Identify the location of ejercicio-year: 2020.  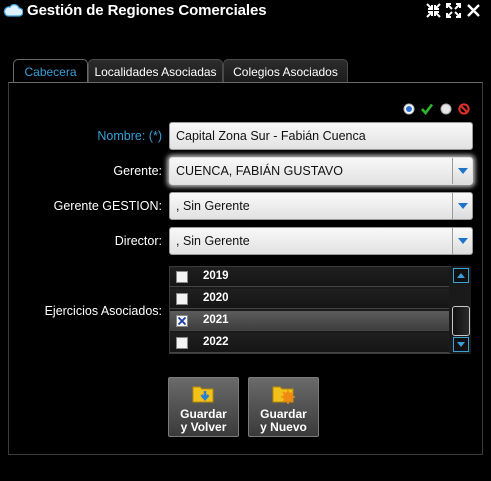
(216, 298).